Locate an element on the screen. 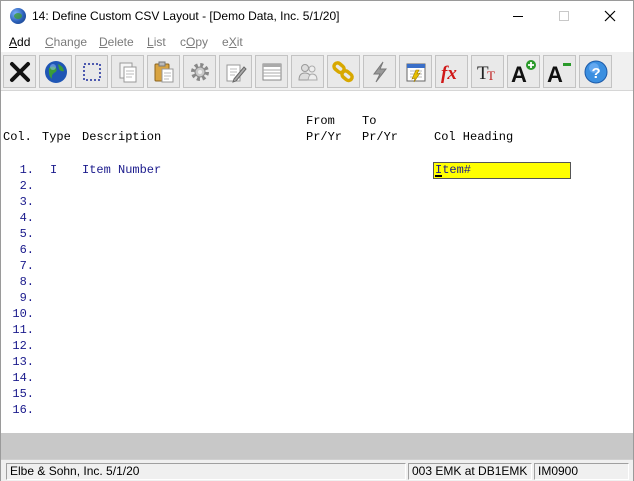  close-icon is located at coordinates (610, 16).